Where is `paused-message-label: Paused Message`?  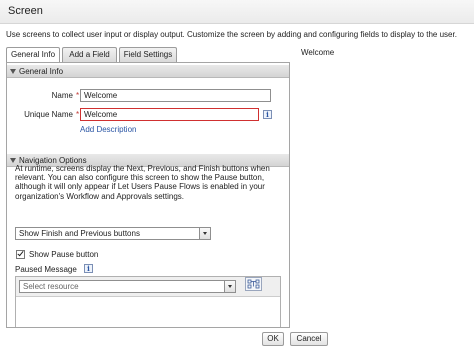
paused-message-label: Paused Message is located at coordinates (46, 269).